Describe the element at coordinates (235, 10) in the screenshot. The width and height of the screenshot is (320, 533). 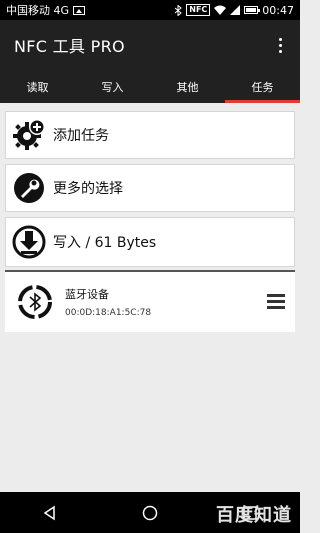
I see `signal-icon` at that location.